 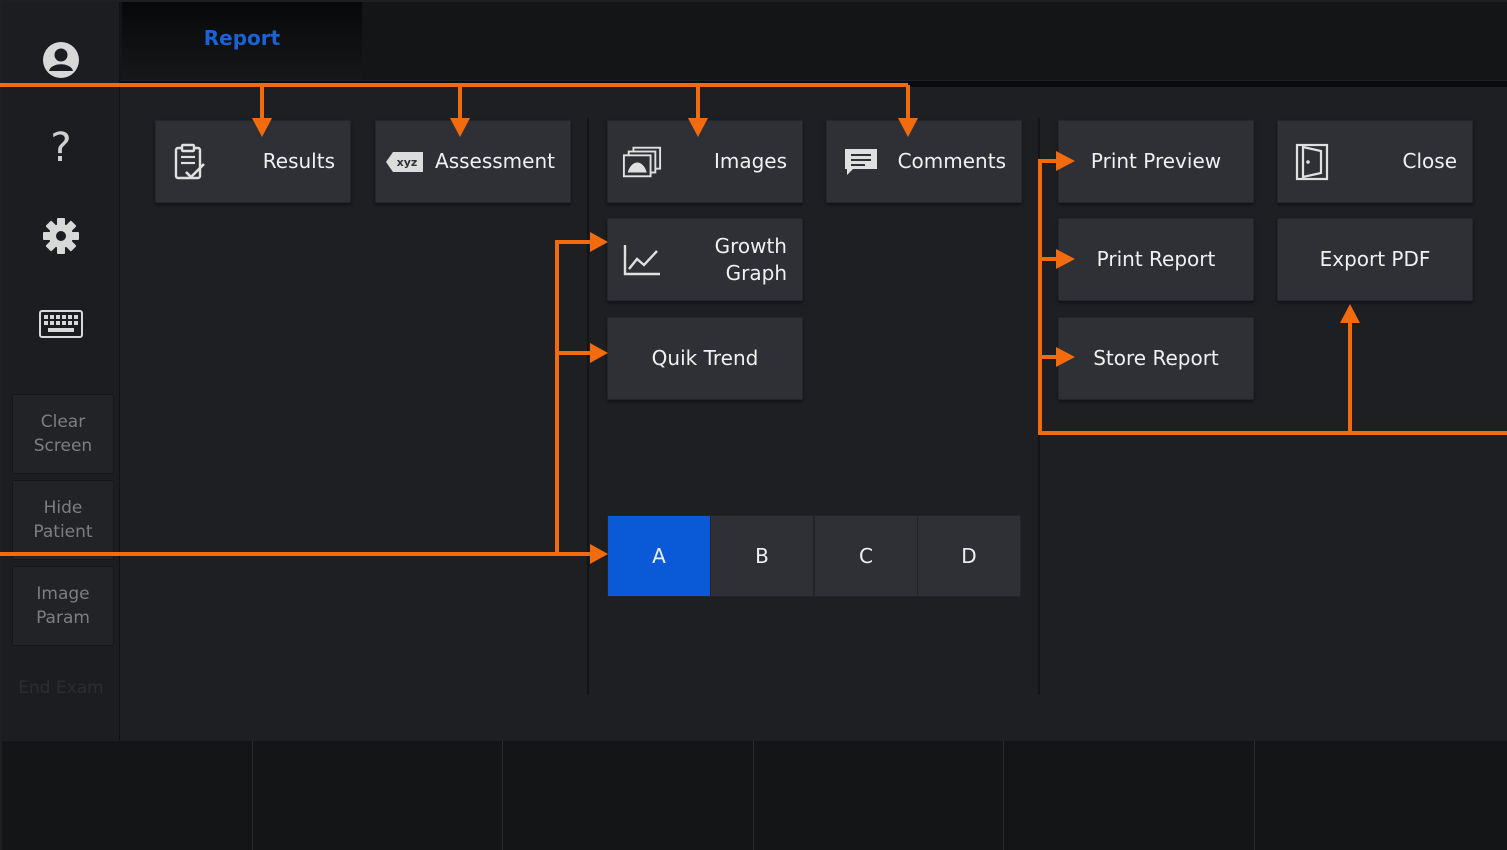 I want to click on print-report-button: Print Report, so click(x=1156, y=259).